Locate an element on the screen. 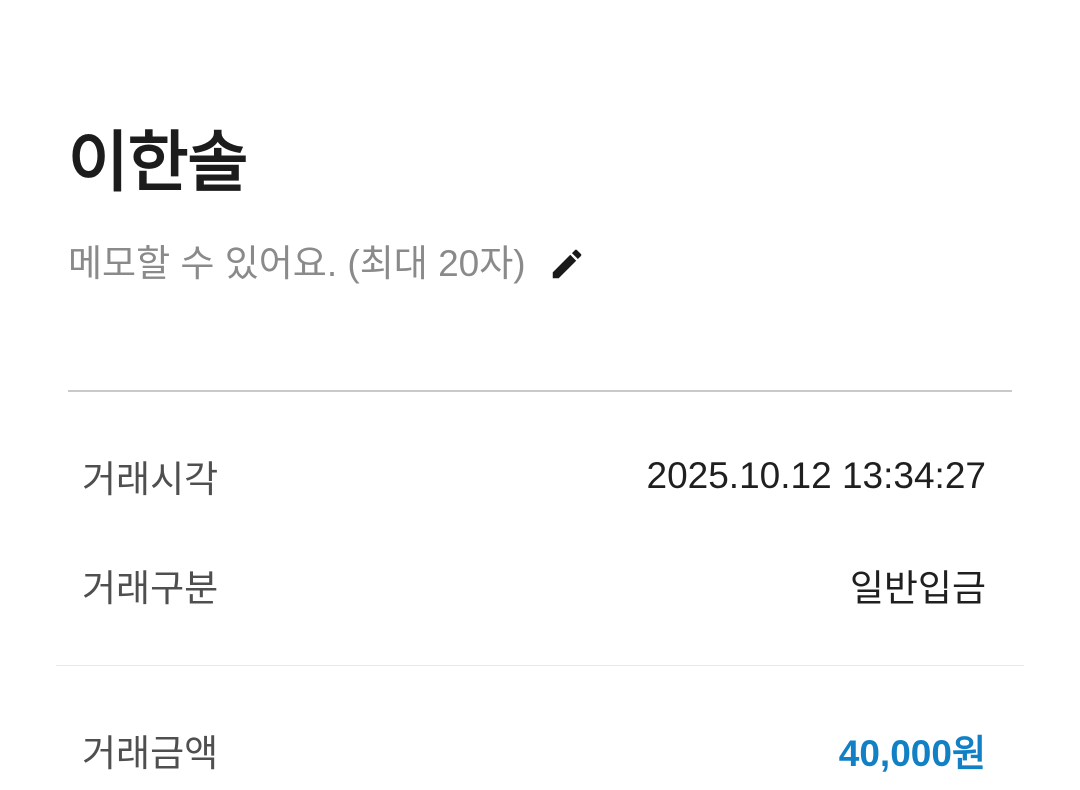 The image size is (1080, 790). transaction-type-label: 거래구분 is located at coordinates (150, 588).